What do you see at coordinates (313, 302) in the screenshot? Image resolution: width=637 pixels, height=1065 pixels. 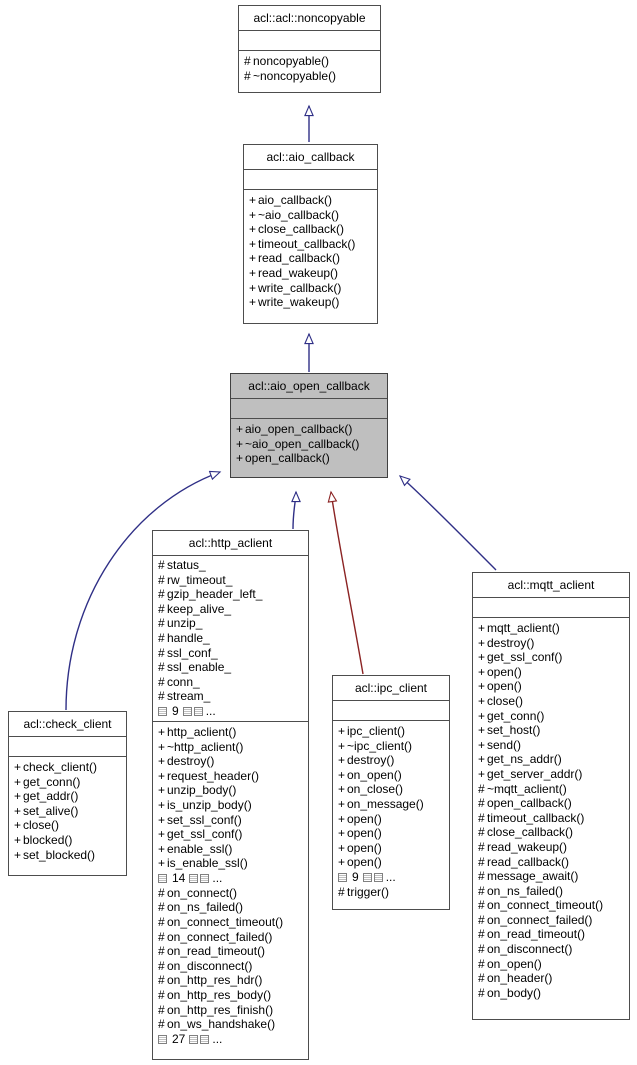 I see `member-row: + write_wakeup()` at bounding box center [313, 302].